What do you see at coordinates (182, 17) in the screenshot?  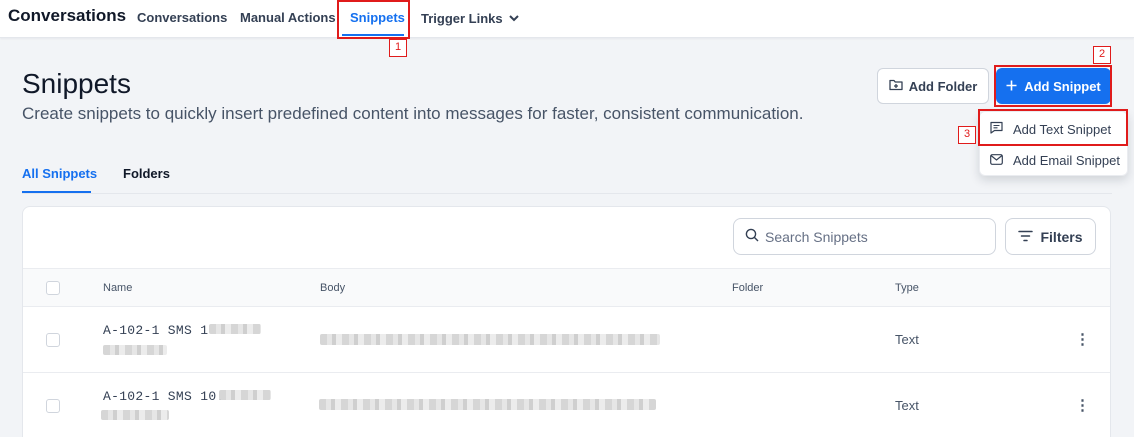 I see `nav-tab-conversations: Conversations` at bounding box center [182, 17].